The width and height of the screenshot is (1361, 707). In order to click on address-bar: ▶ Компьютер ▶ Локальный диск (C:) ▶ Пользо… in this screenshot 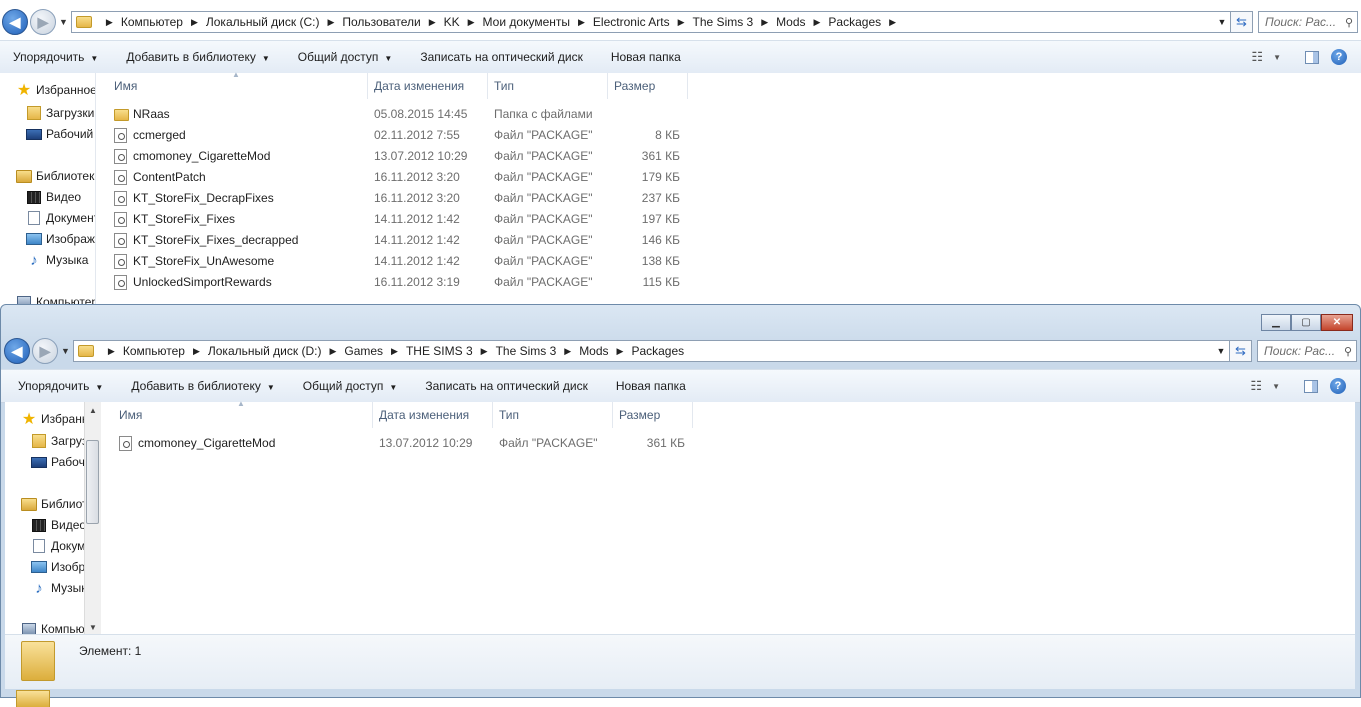, I will do `click(650, 22)`.